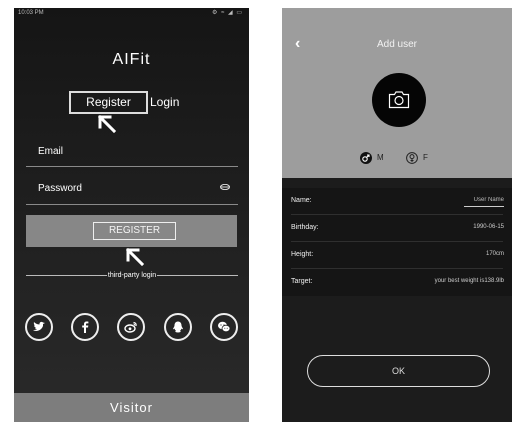 This screenshot has width=512, height=423. Describe the element at coordinates (224, 327) in the screenshot. I see `wechat-icon` at that location.